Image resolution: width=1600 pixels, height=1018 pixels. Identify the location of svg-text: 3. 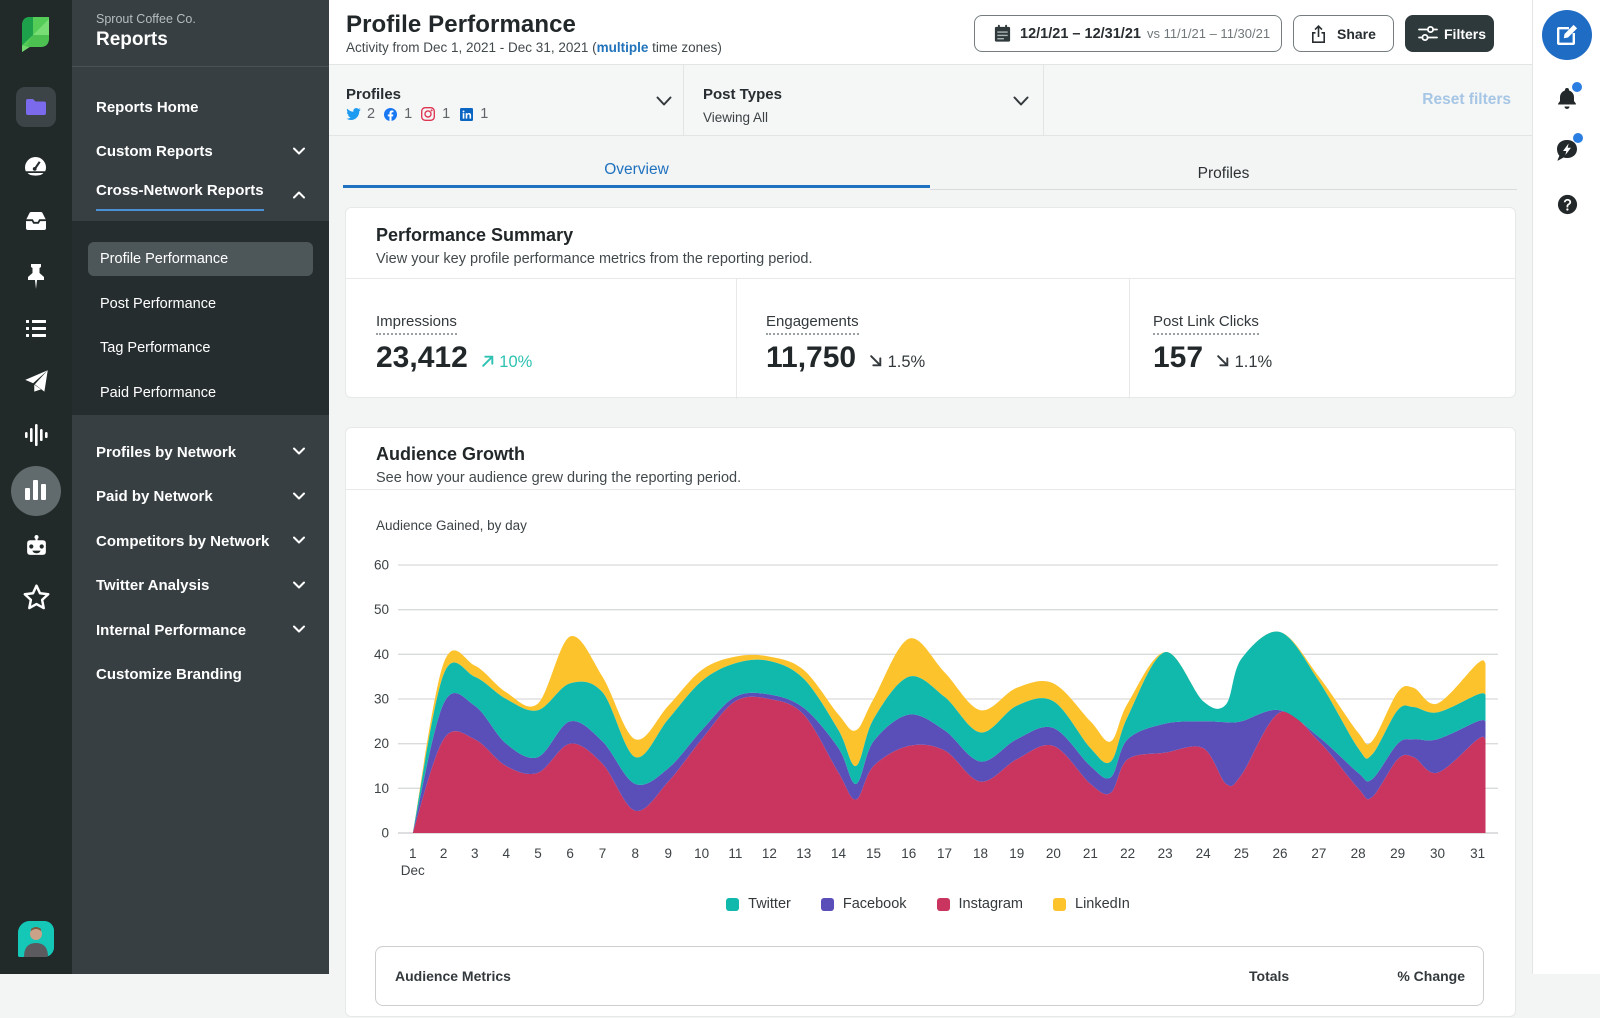
(475, 853).